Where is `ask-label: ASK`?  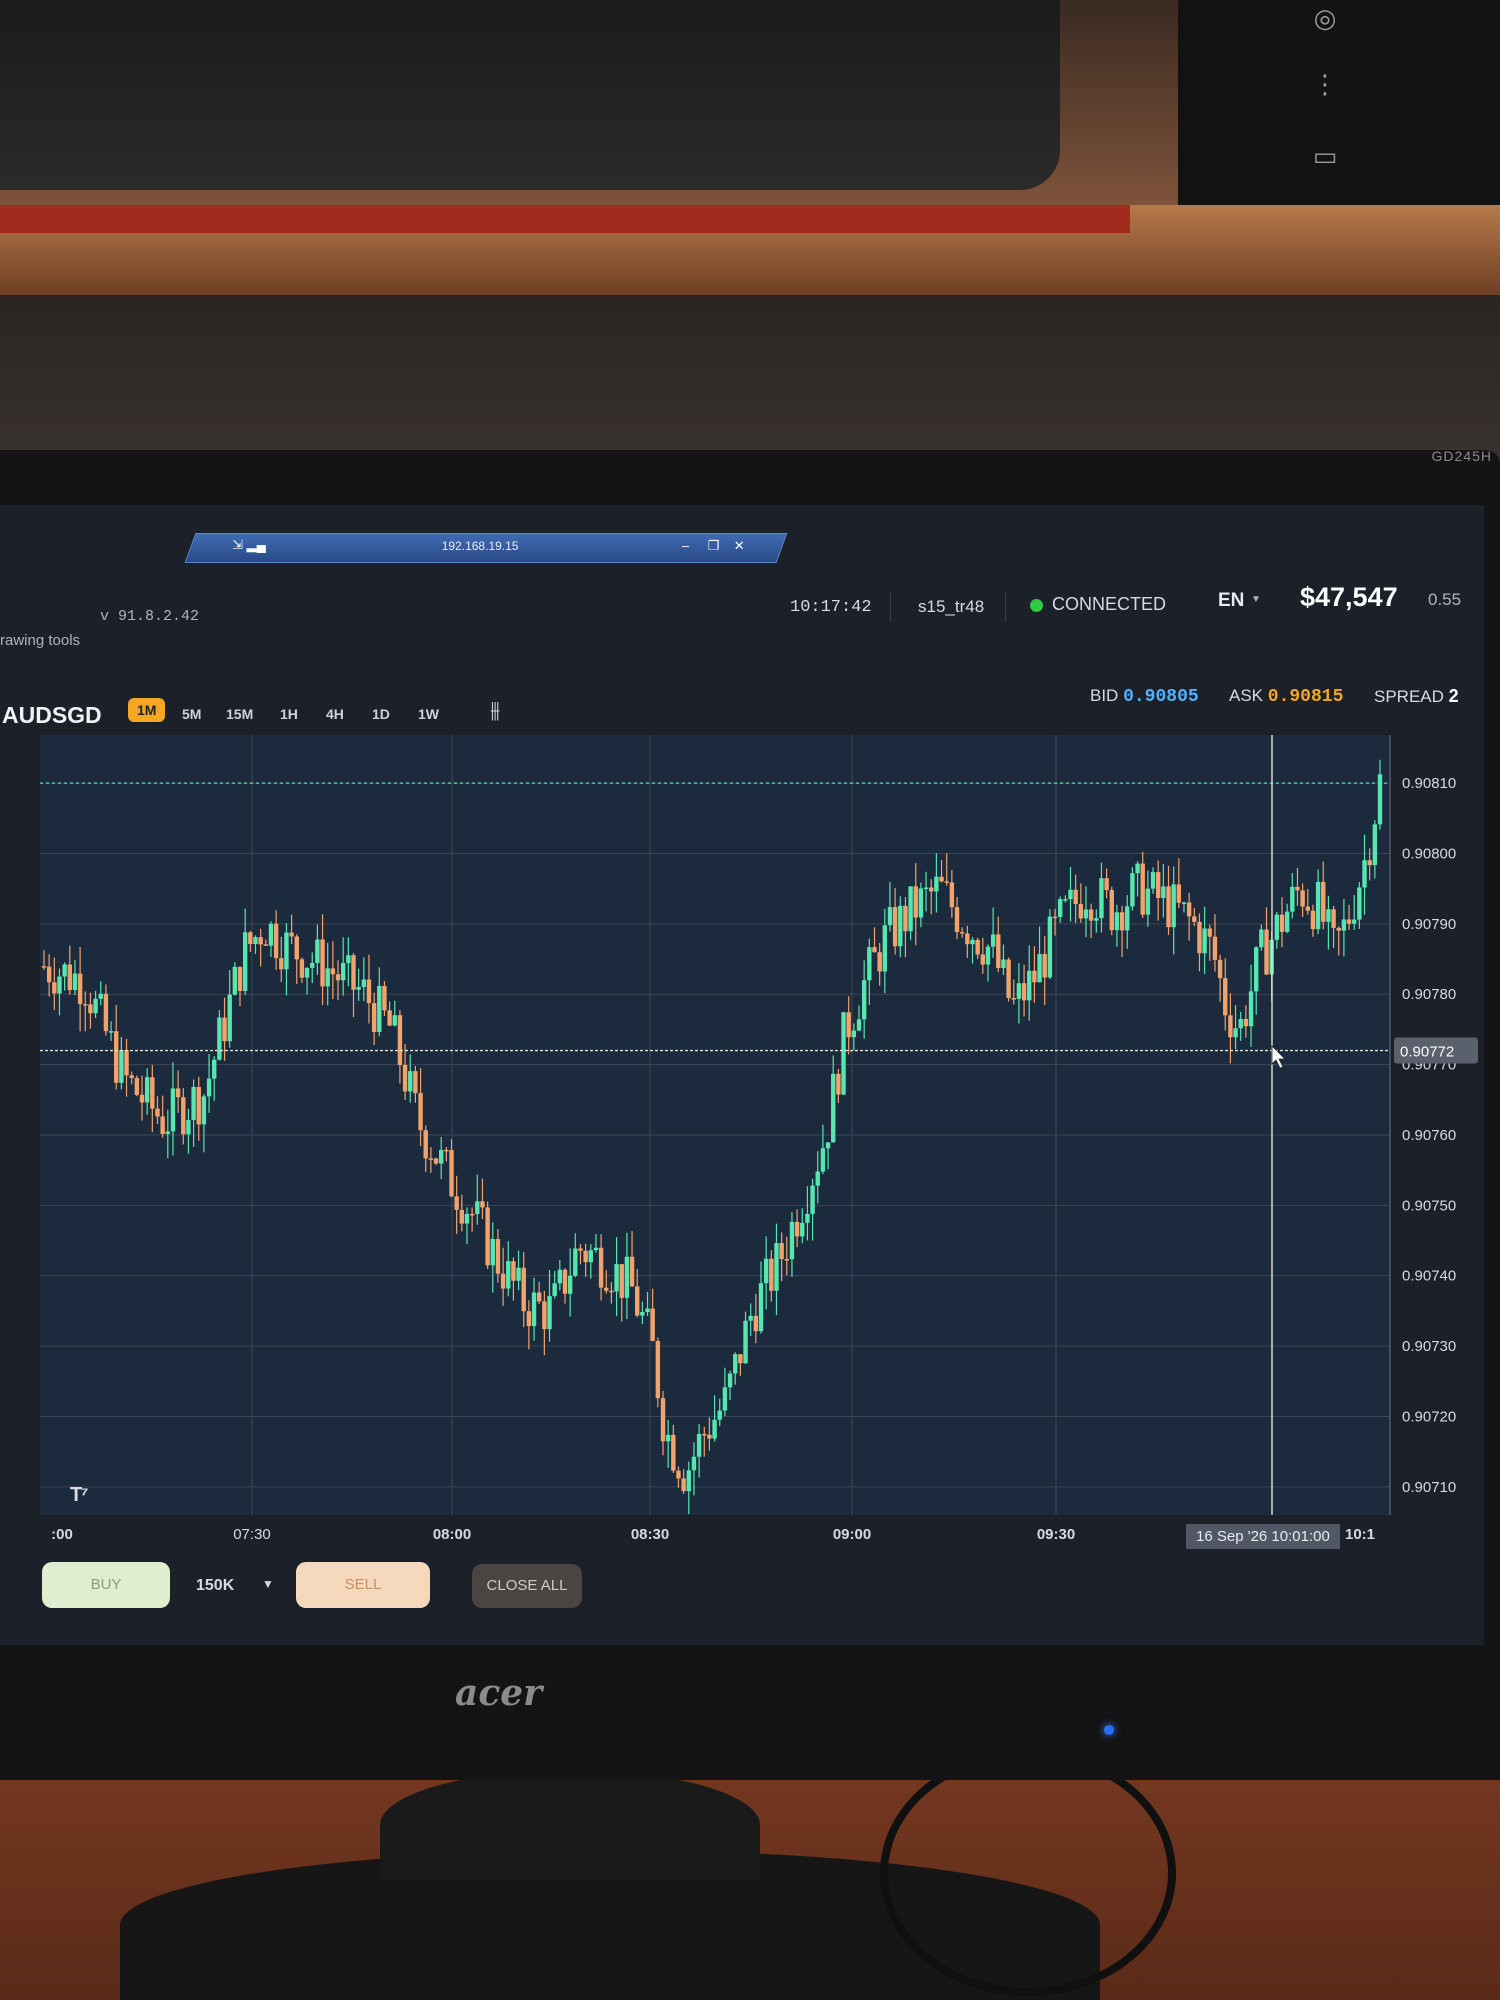
ask-label: ASK is located at coordinates (1246, 695).